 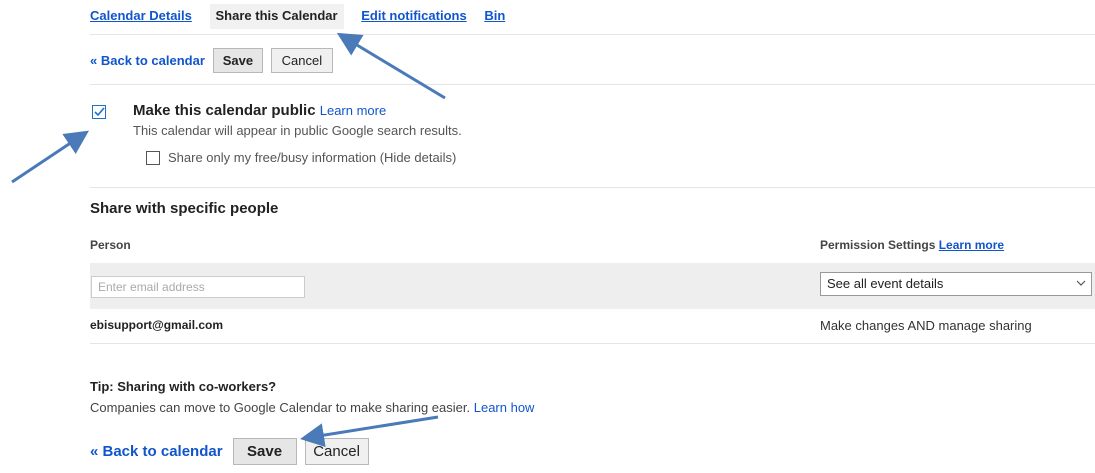 What do you see at coordinates (956, 284) in the screenshot?
I see `permission-select: See all event details` at bounding box center [956, 284].